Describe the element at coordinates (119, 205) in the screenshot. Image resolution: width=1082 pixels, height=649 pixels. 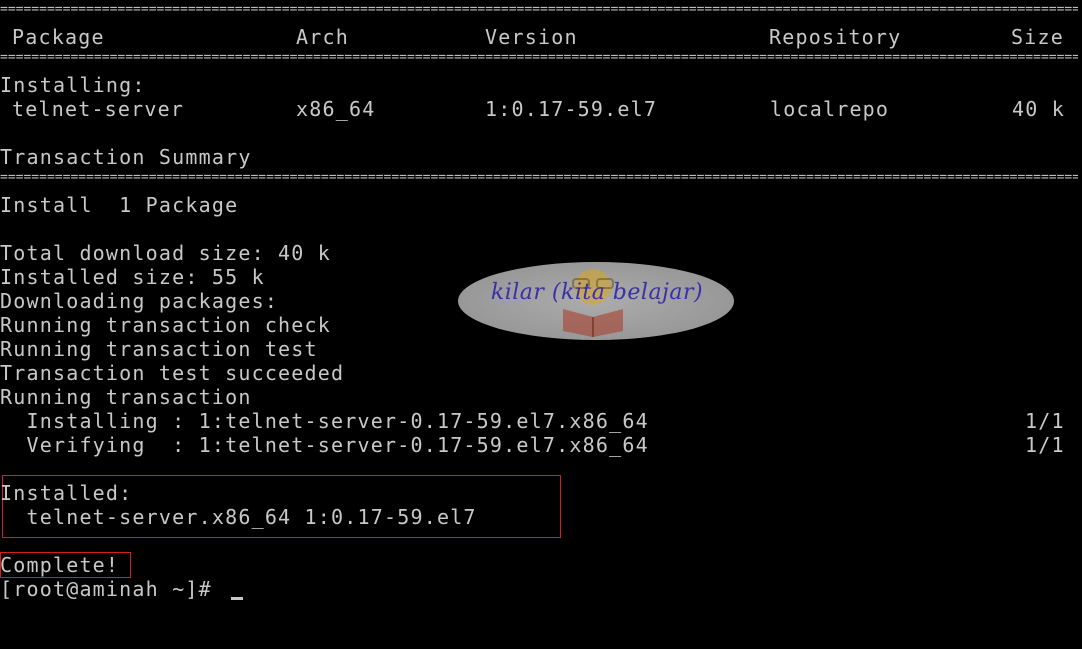
I see `summary-install-line: Install 1 Package` at that location.